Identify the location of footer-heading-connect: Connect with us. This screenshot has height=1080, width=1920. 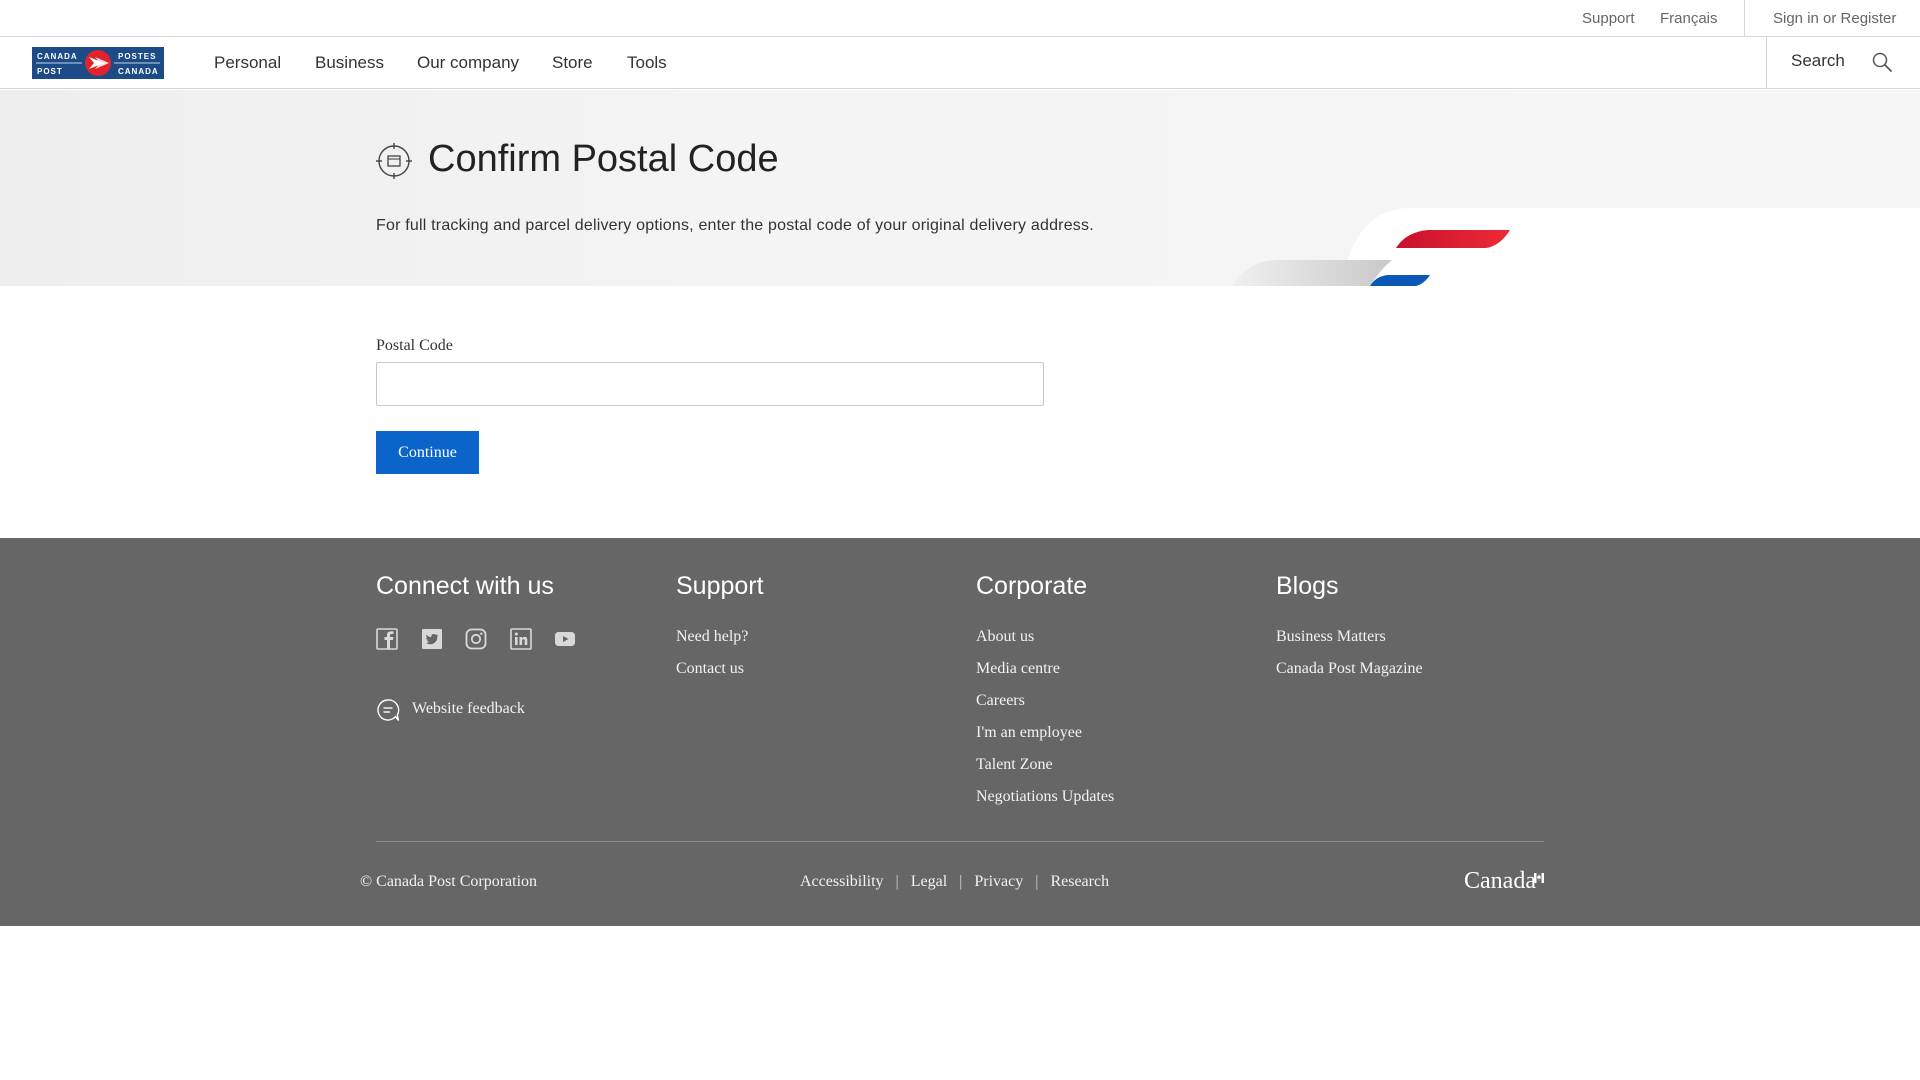
(465, 586).